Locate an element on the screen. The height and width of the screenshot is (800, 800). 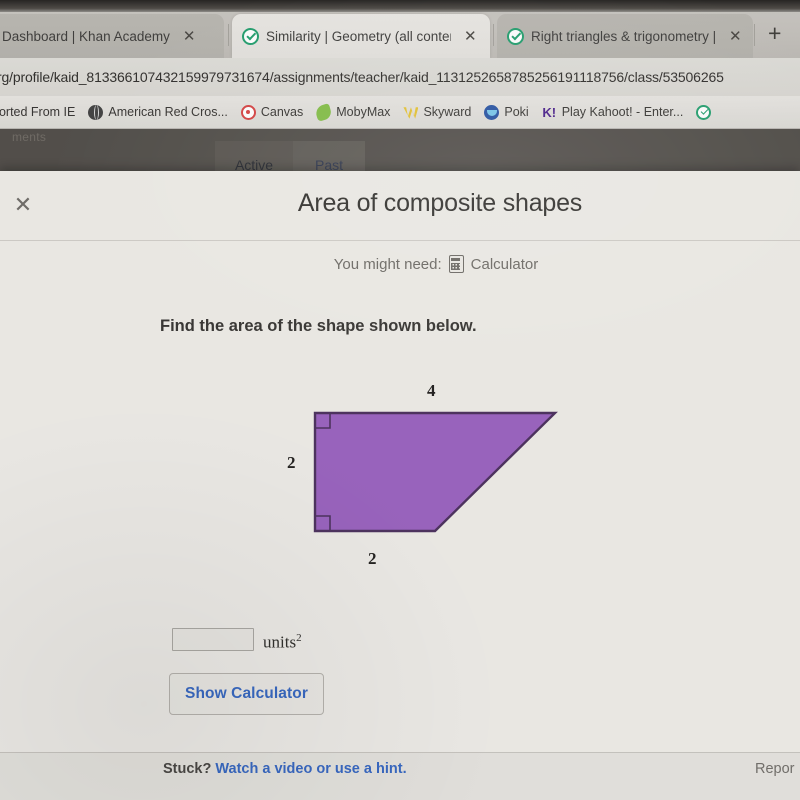
bookmark-khan-academy is located at coordinates (706, 112).